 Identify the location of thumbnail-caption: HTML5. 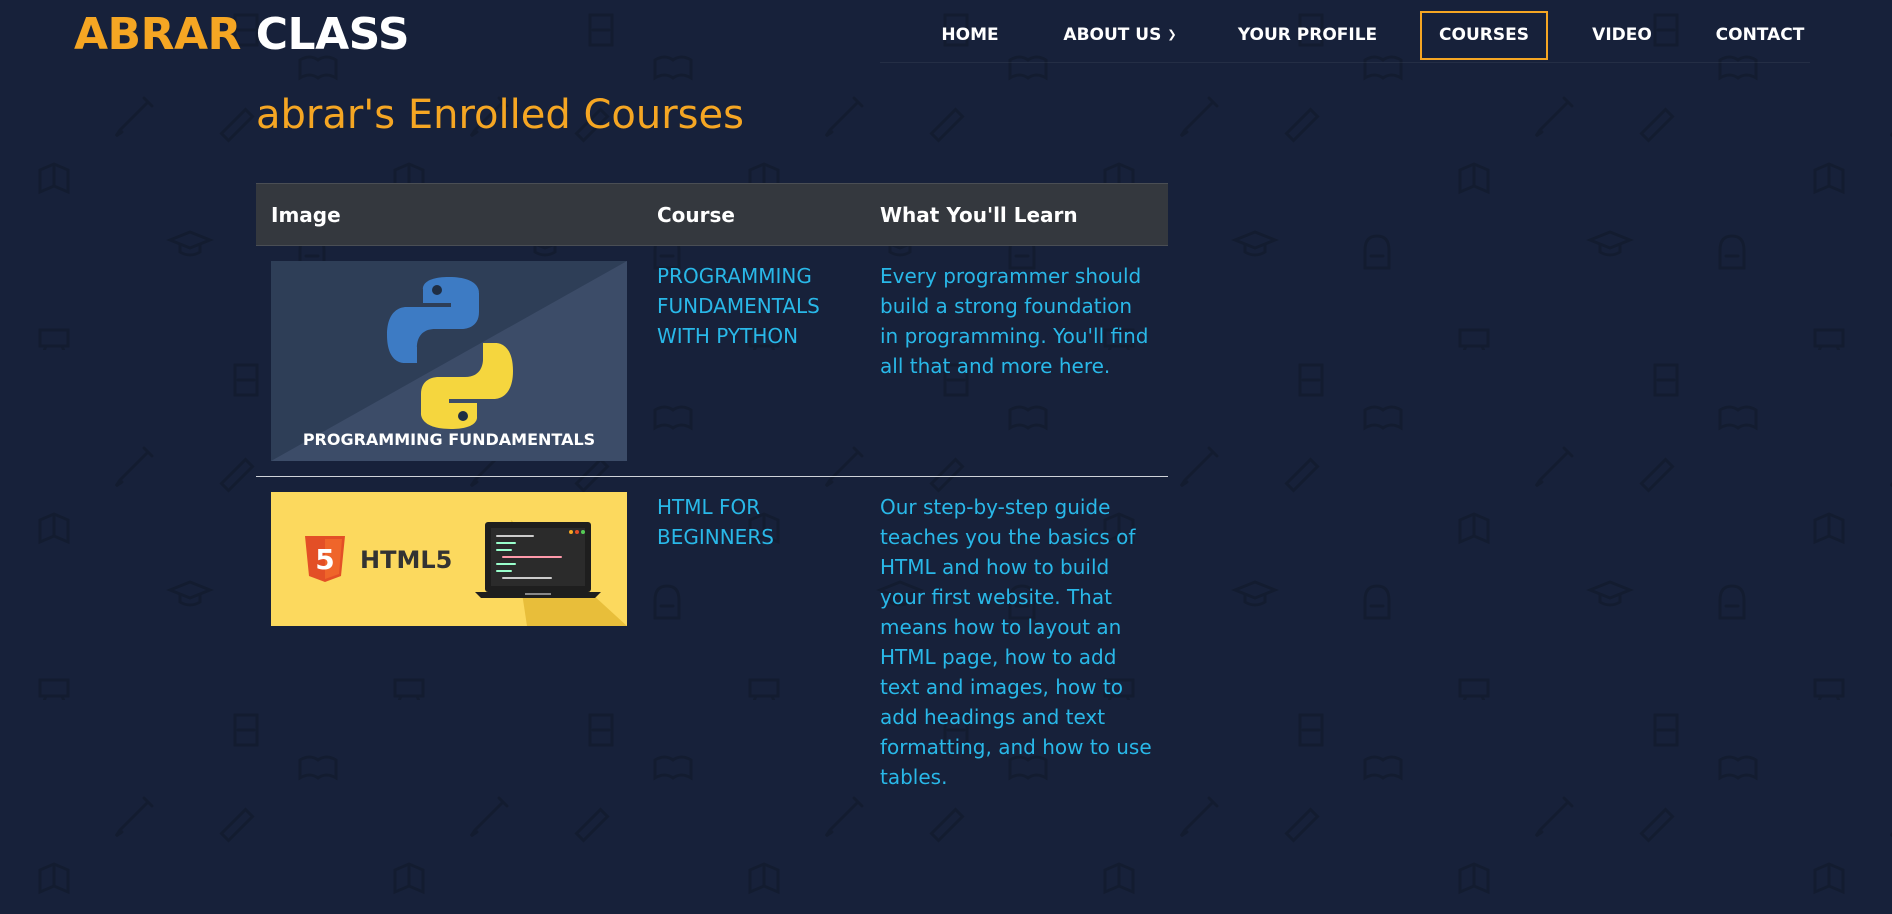
(406, 560).